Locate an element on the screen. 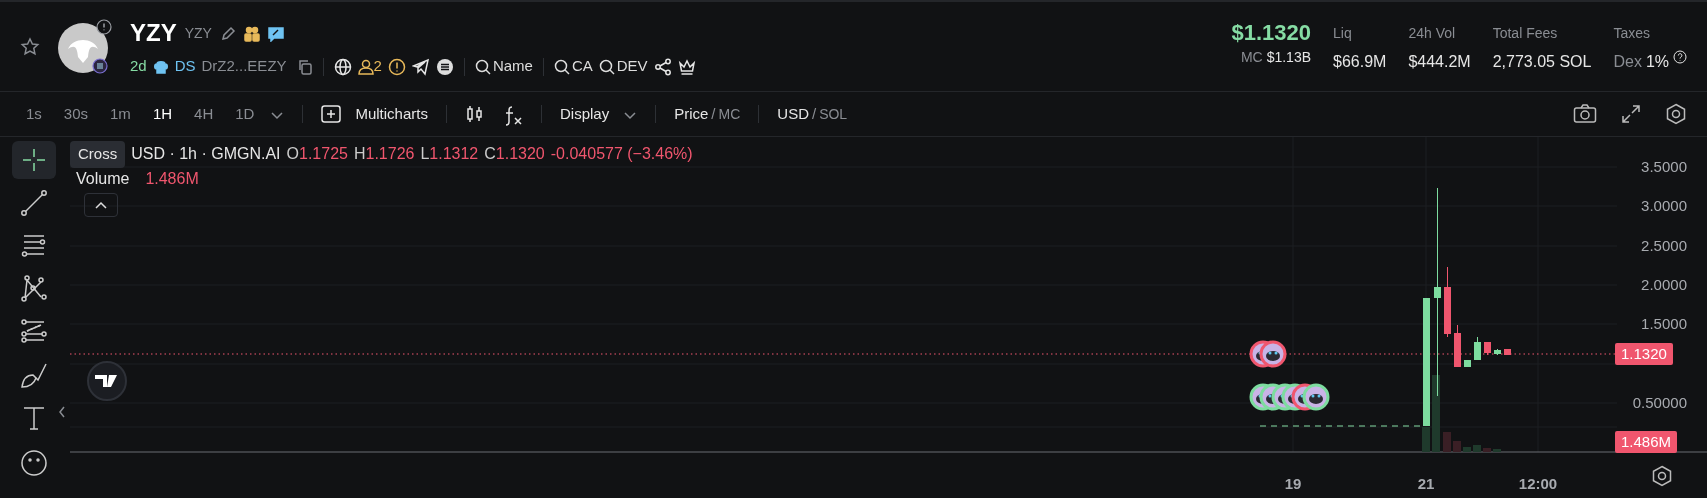  ohlc-value: O1.1725 is located at coordinates (317, 154).